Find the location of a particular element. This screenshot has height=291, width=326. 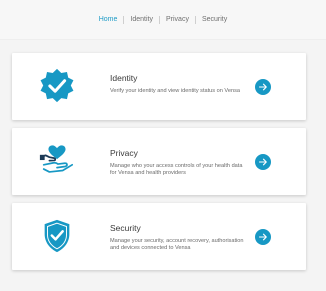

card-title: Privacy is located at coordinates (124, 153).